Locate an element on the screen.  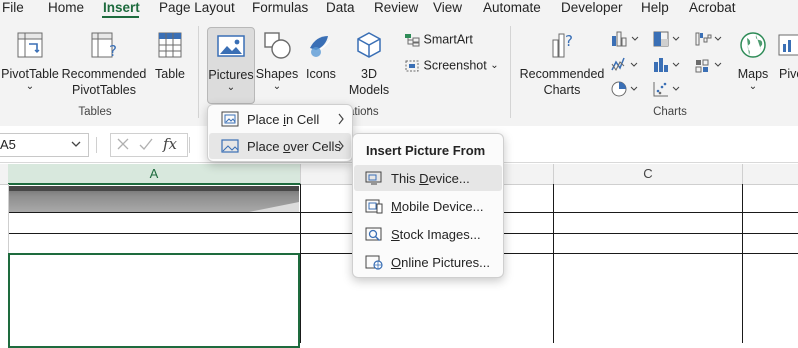
tab-help: Help is located at coordinates (655, 9).